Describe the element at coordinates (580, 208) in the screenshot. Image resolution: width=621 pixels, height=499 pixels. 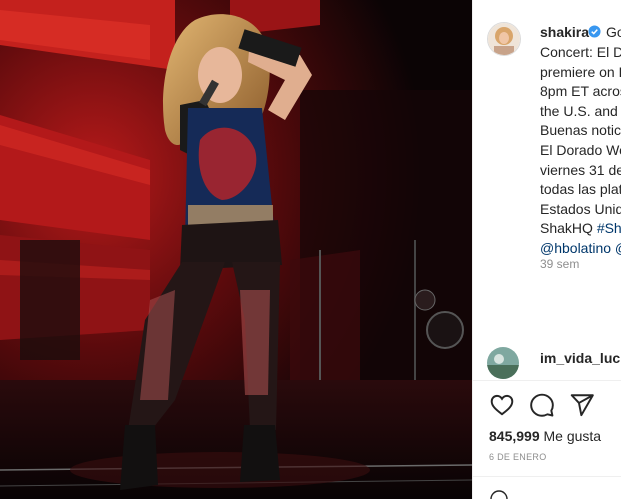
I see `caption-line: Estados Unido` at that location.